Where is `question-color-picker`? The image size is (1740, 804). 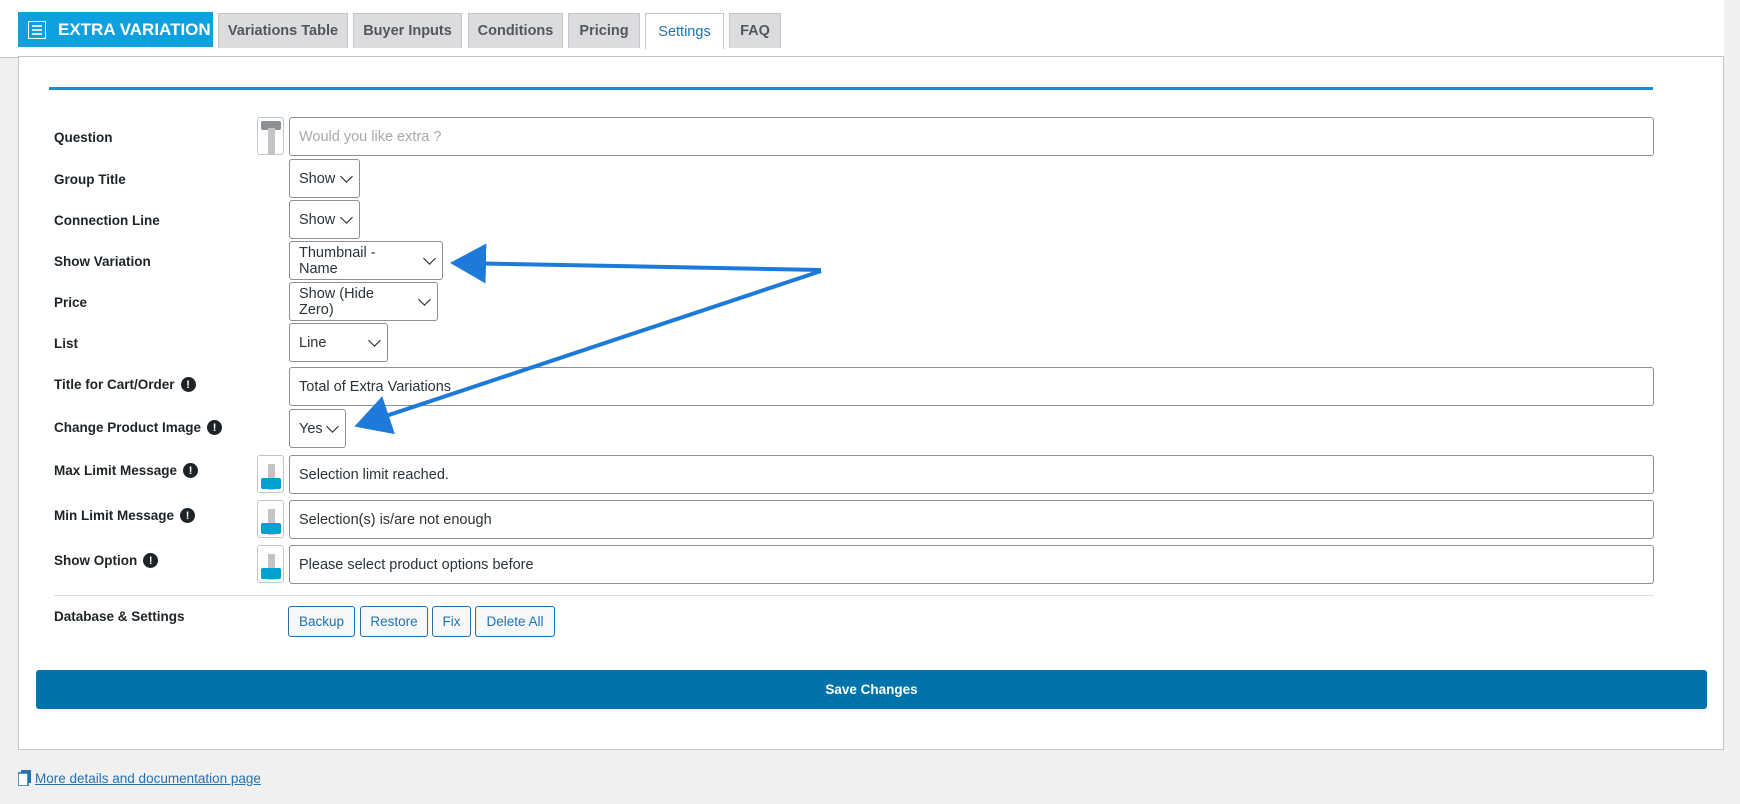
question-color-picker is located at coordinates (270, 136).